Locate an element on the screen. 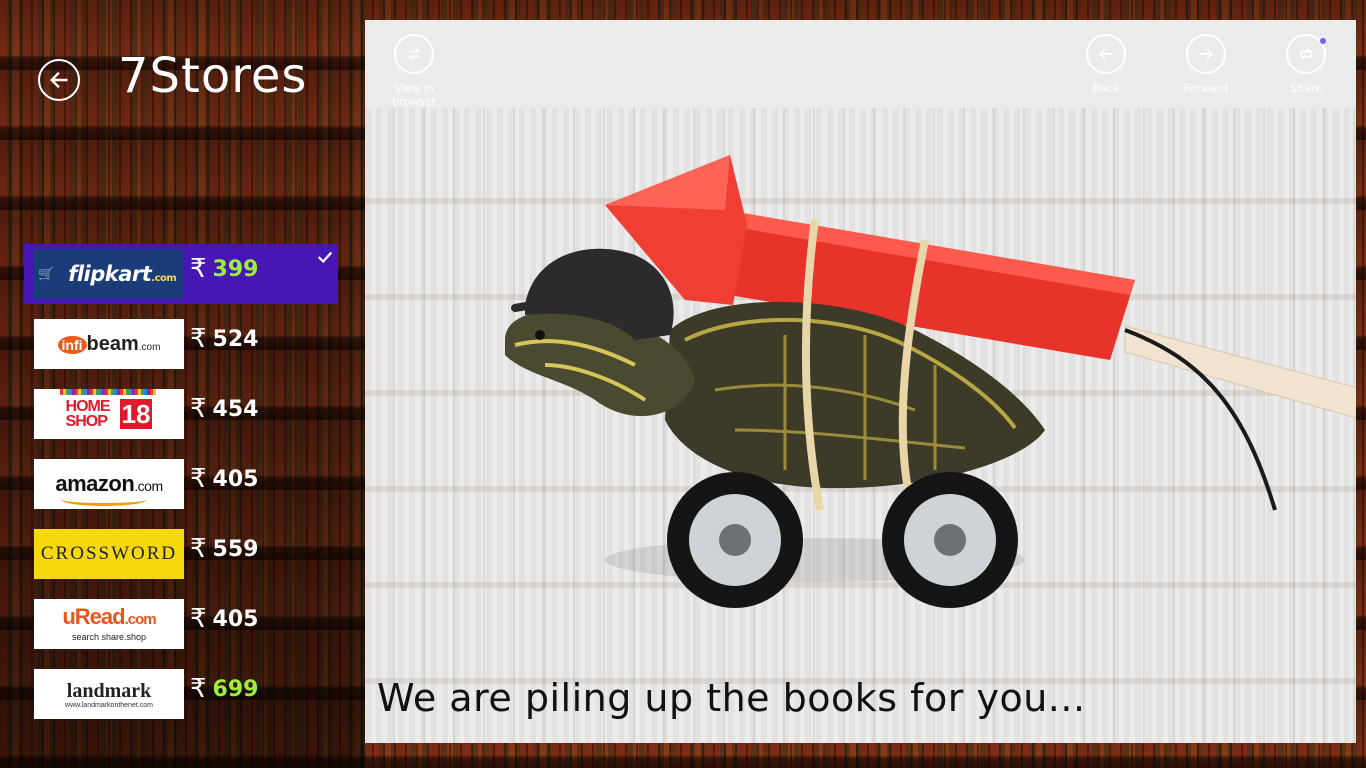  landmark-logo: landmark www.landmarkonthenet.com is located at coordinates (109, 694).